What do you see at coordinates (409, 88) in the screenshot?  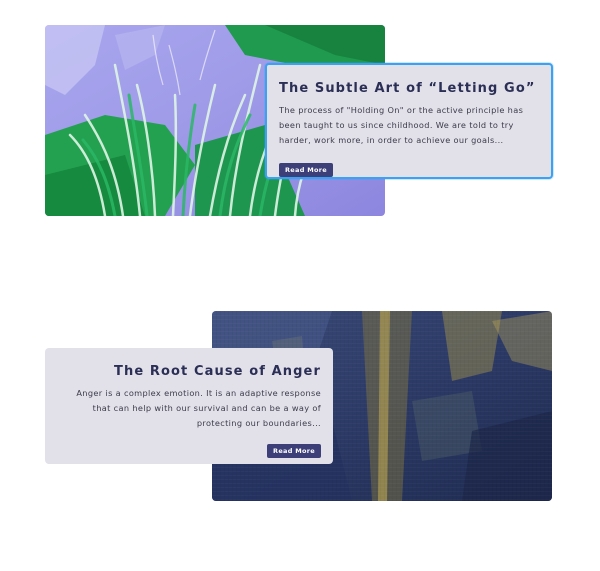 I see `post-title: The Subtle Art of “Letting Go”` at bounding box center [409, 88].